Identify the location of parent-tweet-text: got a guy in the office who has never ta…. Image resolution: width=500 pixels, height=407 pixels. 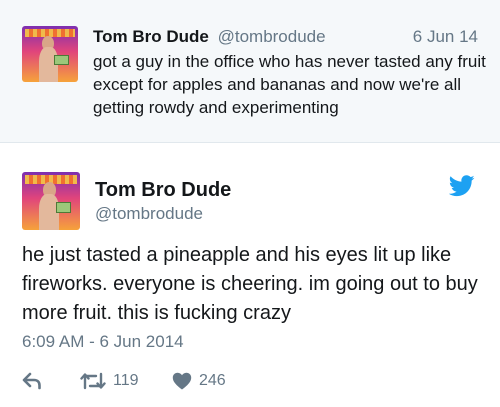
(289, 84).